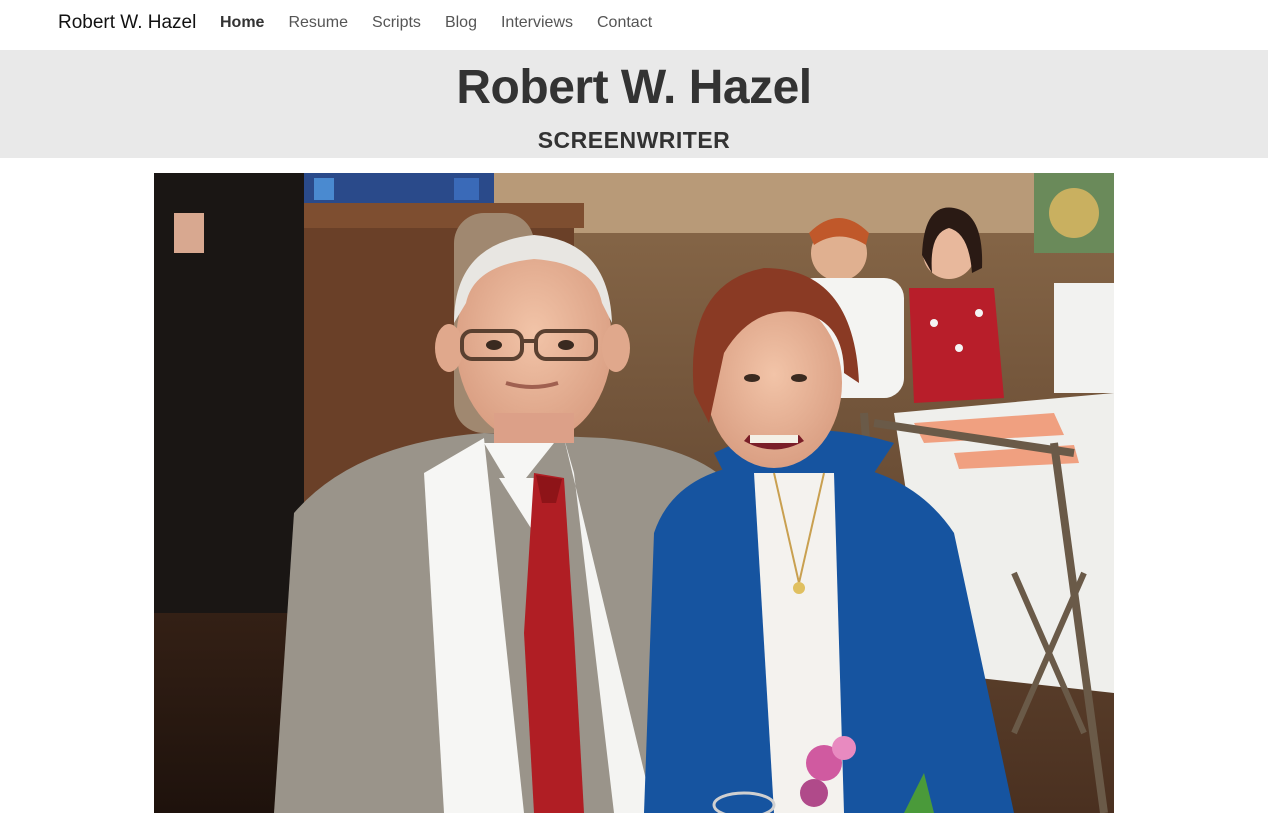  Describe the element at coordinates (624, 23) in the screenshot. I see `nav-link-contact: Contact` at that location.